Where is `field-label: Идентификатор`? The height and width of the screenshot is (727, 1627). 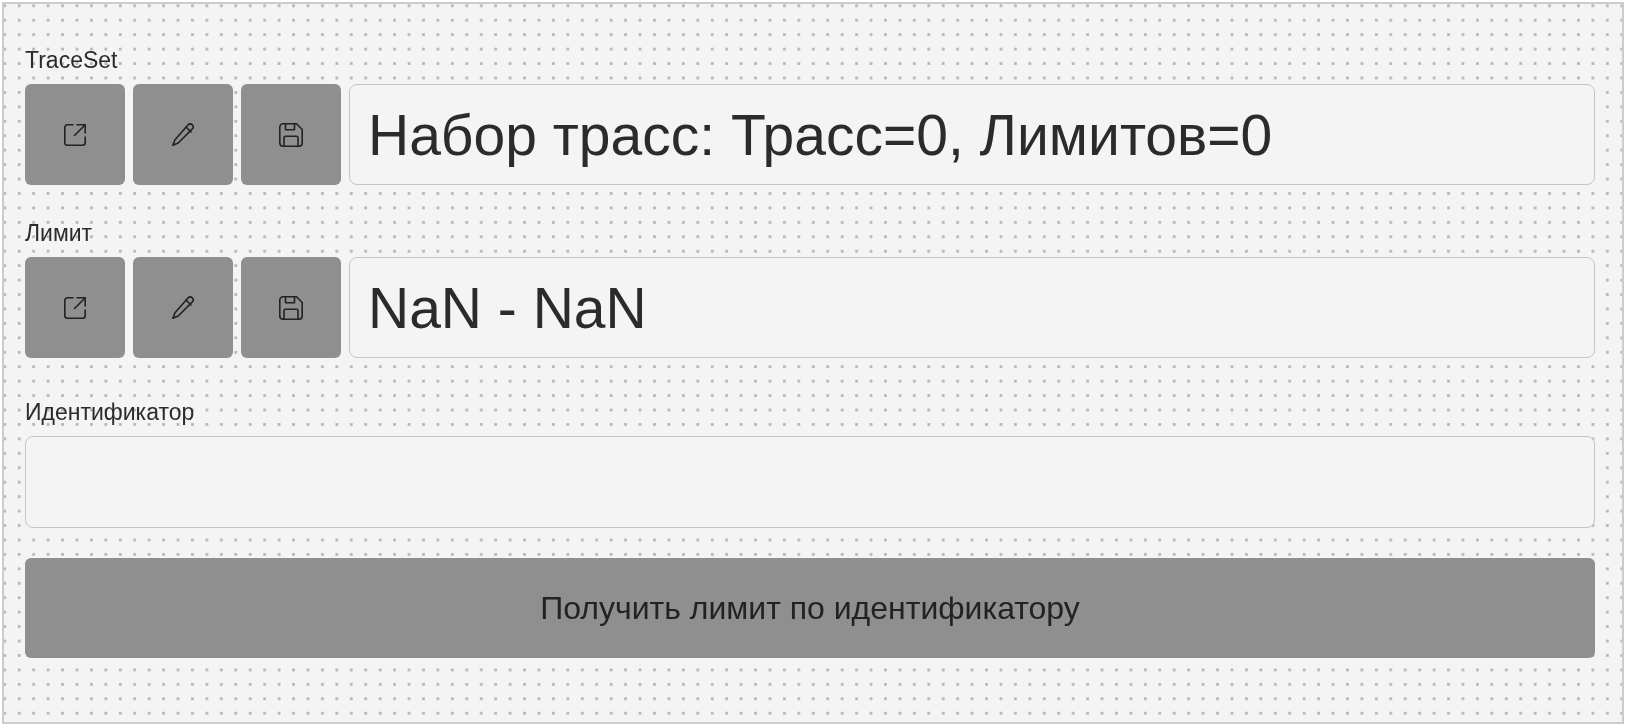 field-label: Идентификатор is located at coordinates (110, 412).